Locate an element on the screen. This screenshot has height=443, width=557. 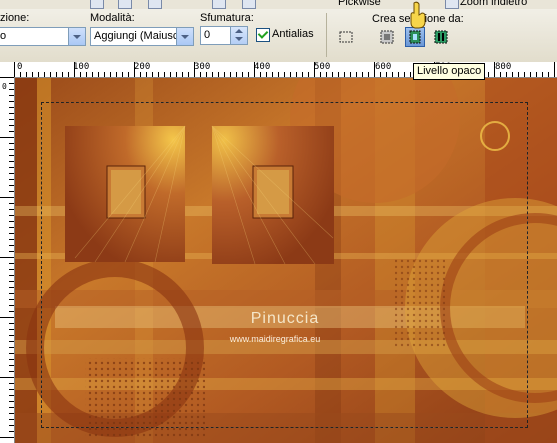
crop-icon is located at coordinates (249, 4).